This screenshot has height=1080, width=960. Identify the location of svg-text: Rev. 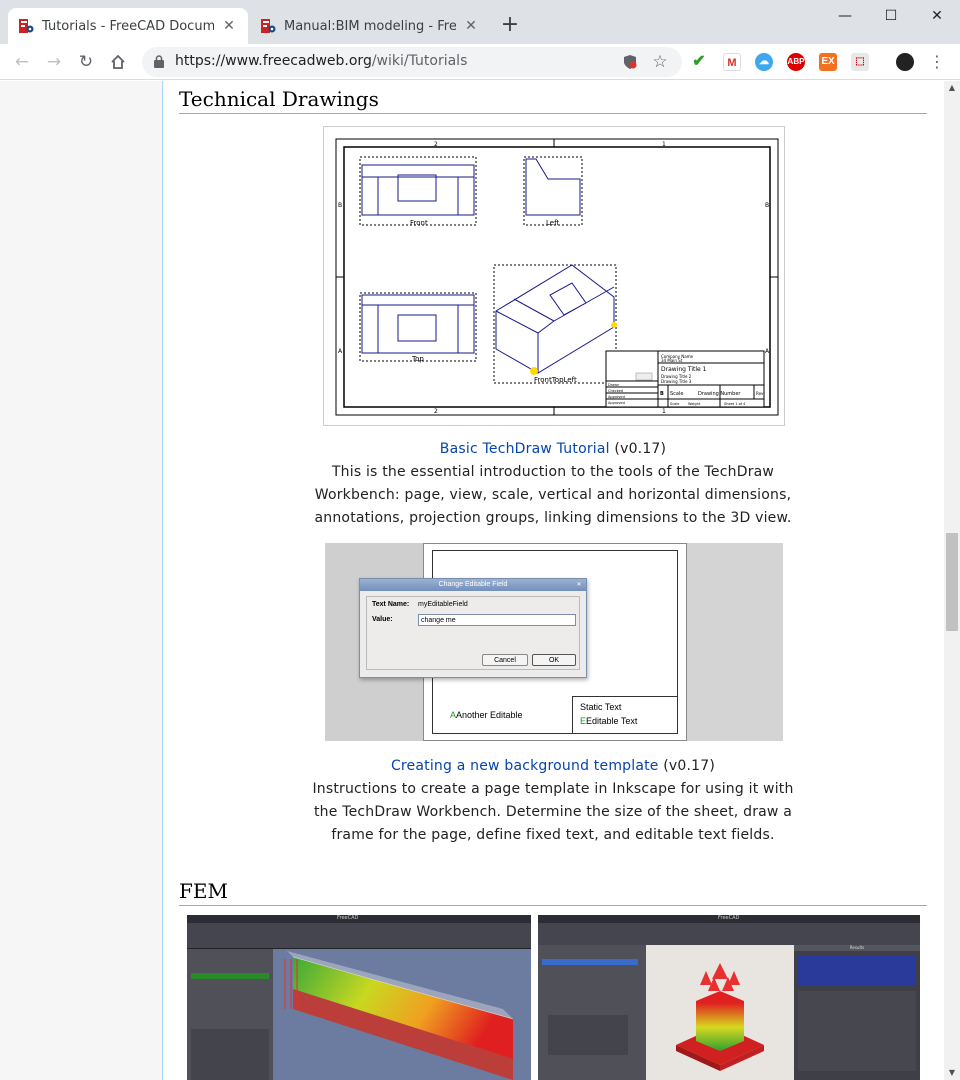
(760, 393).